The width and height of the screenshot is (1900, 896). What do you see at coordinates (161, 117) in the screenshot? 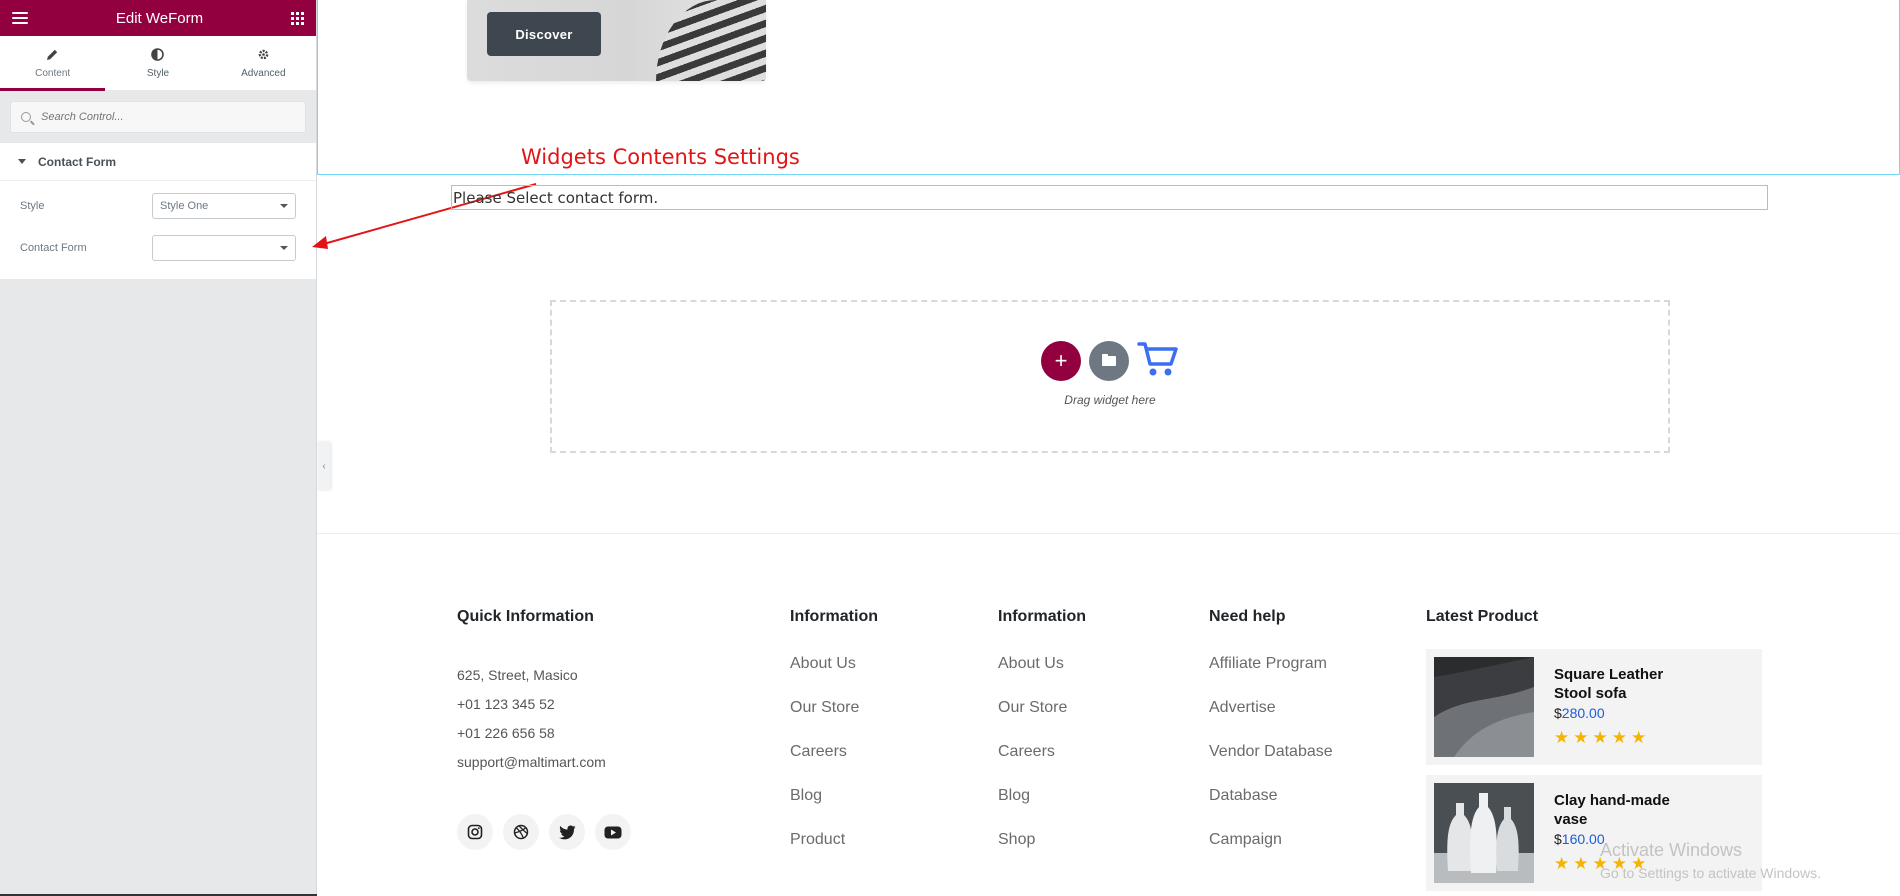
I see `search-control-input` at bounding box center [161, 117].